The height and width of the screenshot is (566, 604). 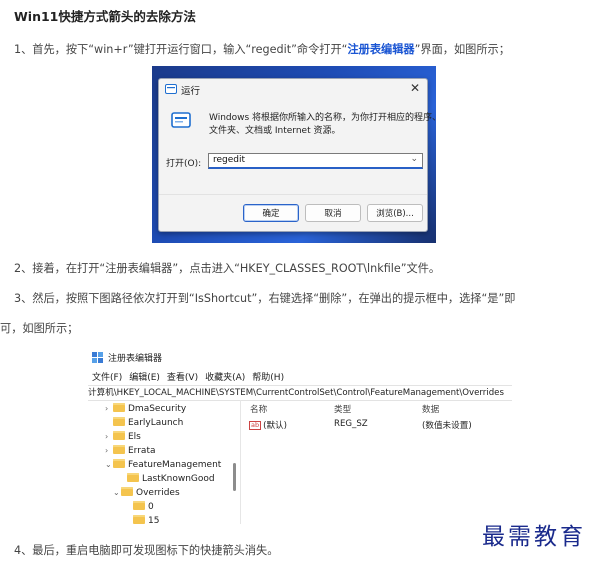 I want to click on run-app-icon, so click(x=171, y=89).